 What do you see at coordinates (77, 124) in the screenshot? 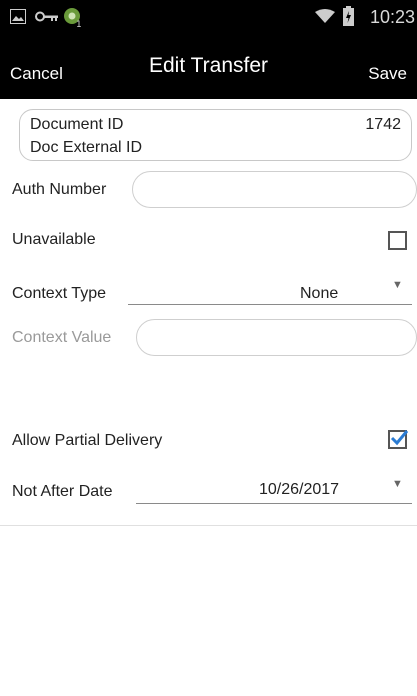
I see `document-id-label: Document ID` at bounding box center [77, 124].